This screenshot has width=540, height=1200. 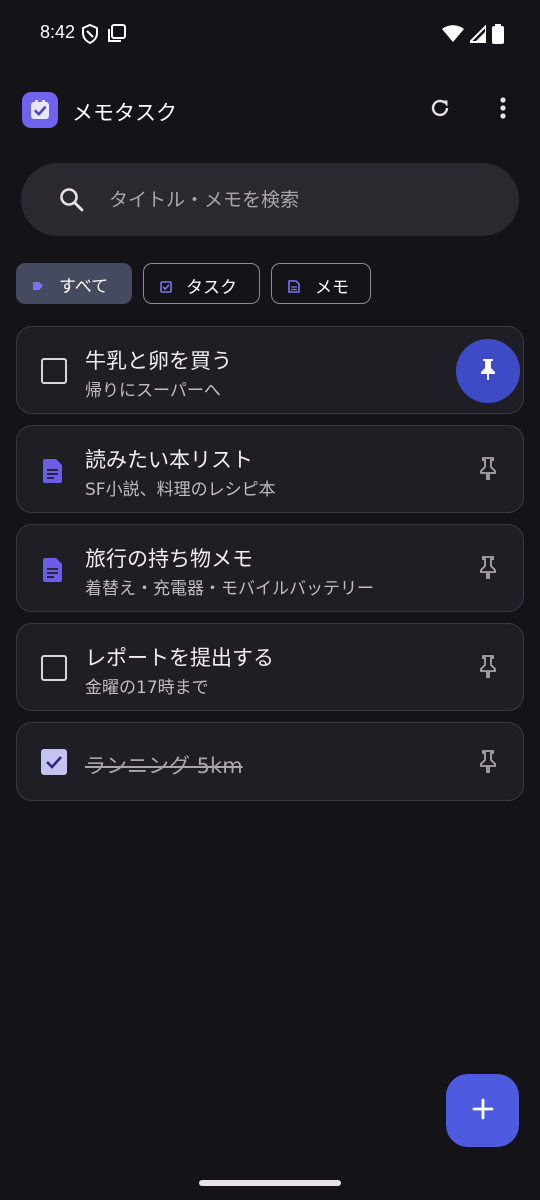 I want to click on screenshot-icon, so click(x=117, y=36).